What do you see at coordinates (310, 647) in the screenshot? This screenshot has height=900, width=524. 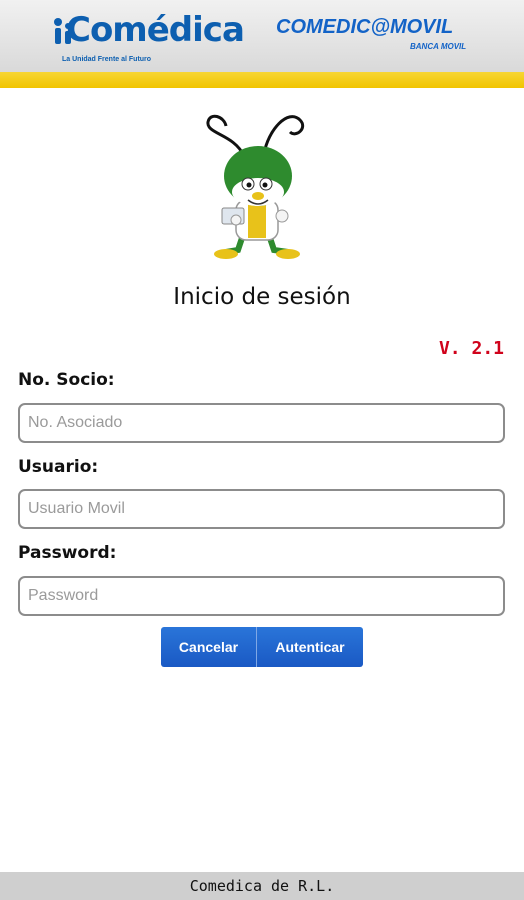 I see `authenticate-button: Autenticar` at bounding box center [310, 647].